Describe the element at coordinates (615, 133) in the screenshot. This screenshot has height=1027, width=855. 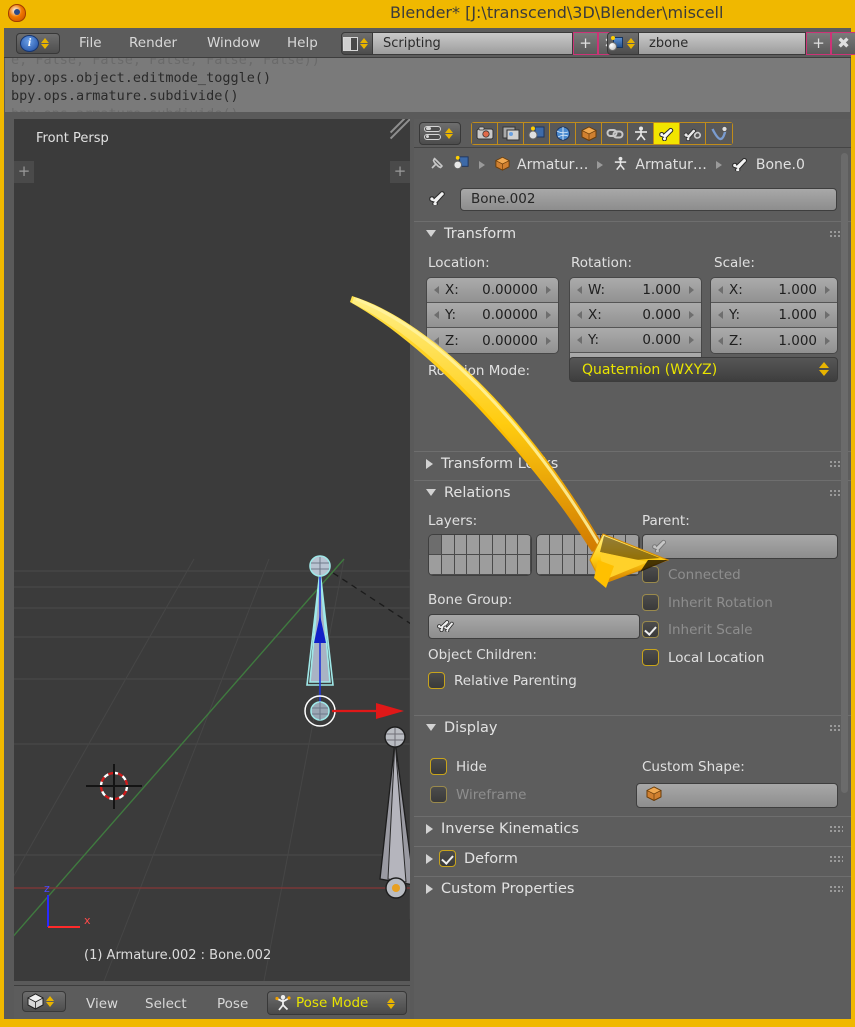
I see `tab-object-constraints` at that location.